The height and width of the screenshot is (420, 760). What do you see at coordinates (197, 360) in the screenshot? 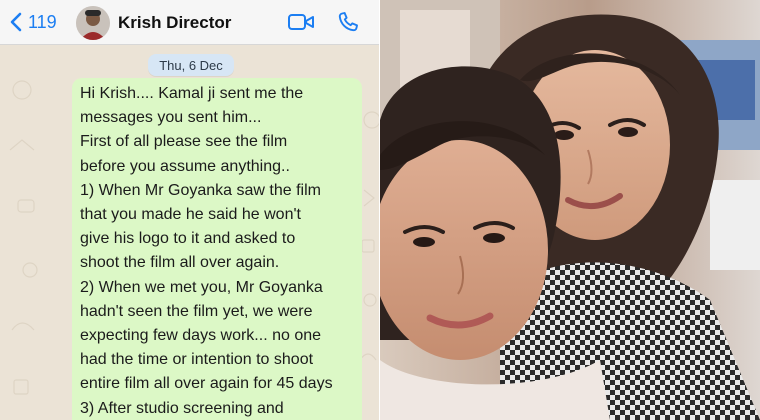
I see `message-line: had the time or intention to shoot` at bounding box center [197, 360].